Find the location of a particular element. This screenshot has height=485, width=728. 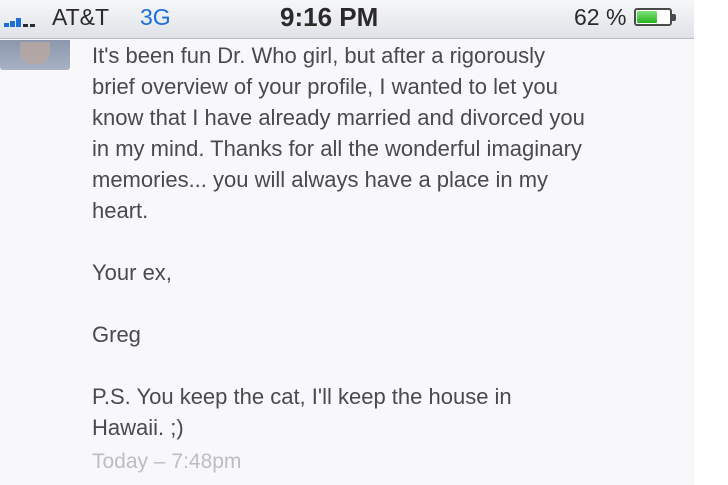

battery-icon is located at coordinates (656, 18).